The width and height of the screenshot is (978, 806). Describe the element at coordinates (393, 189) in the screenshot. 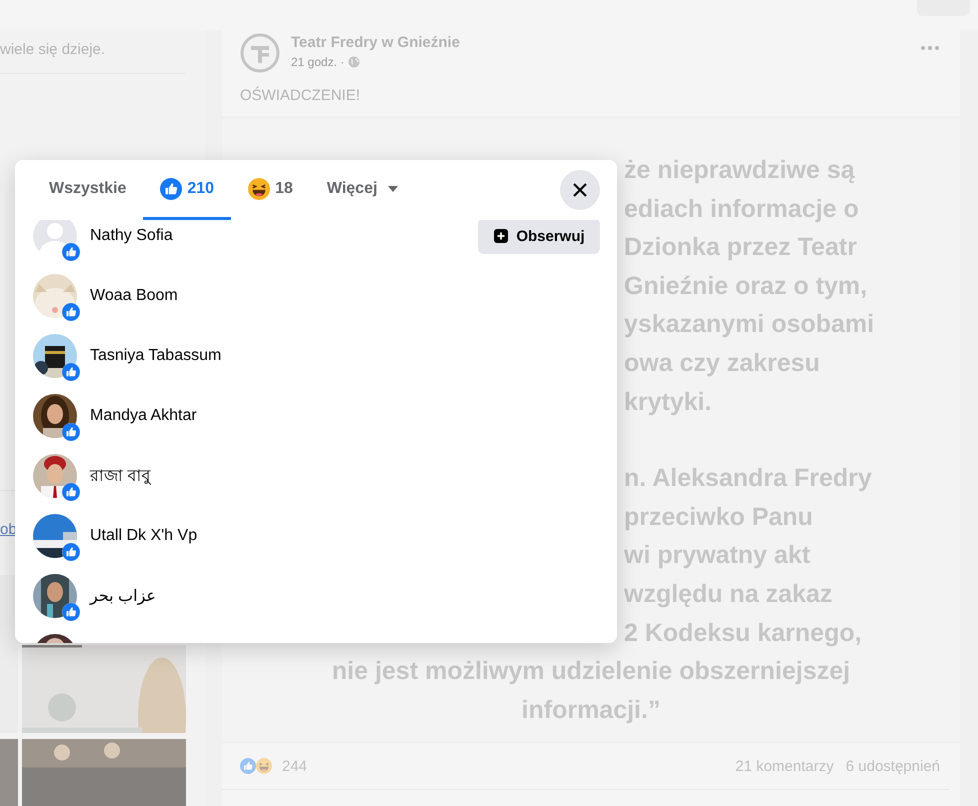

I see `caret-icon` at that location.